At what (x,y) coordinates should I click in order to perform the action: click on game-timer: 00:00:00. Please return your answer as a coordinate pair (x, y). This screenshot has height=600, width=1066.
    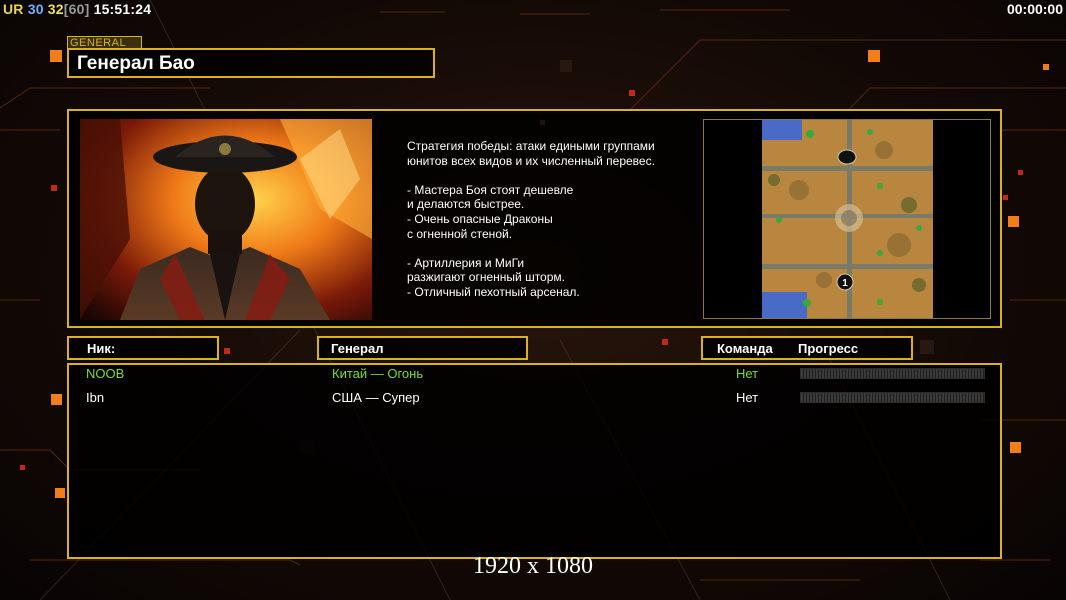
    Looking at the image, I should click on (1034, 9).